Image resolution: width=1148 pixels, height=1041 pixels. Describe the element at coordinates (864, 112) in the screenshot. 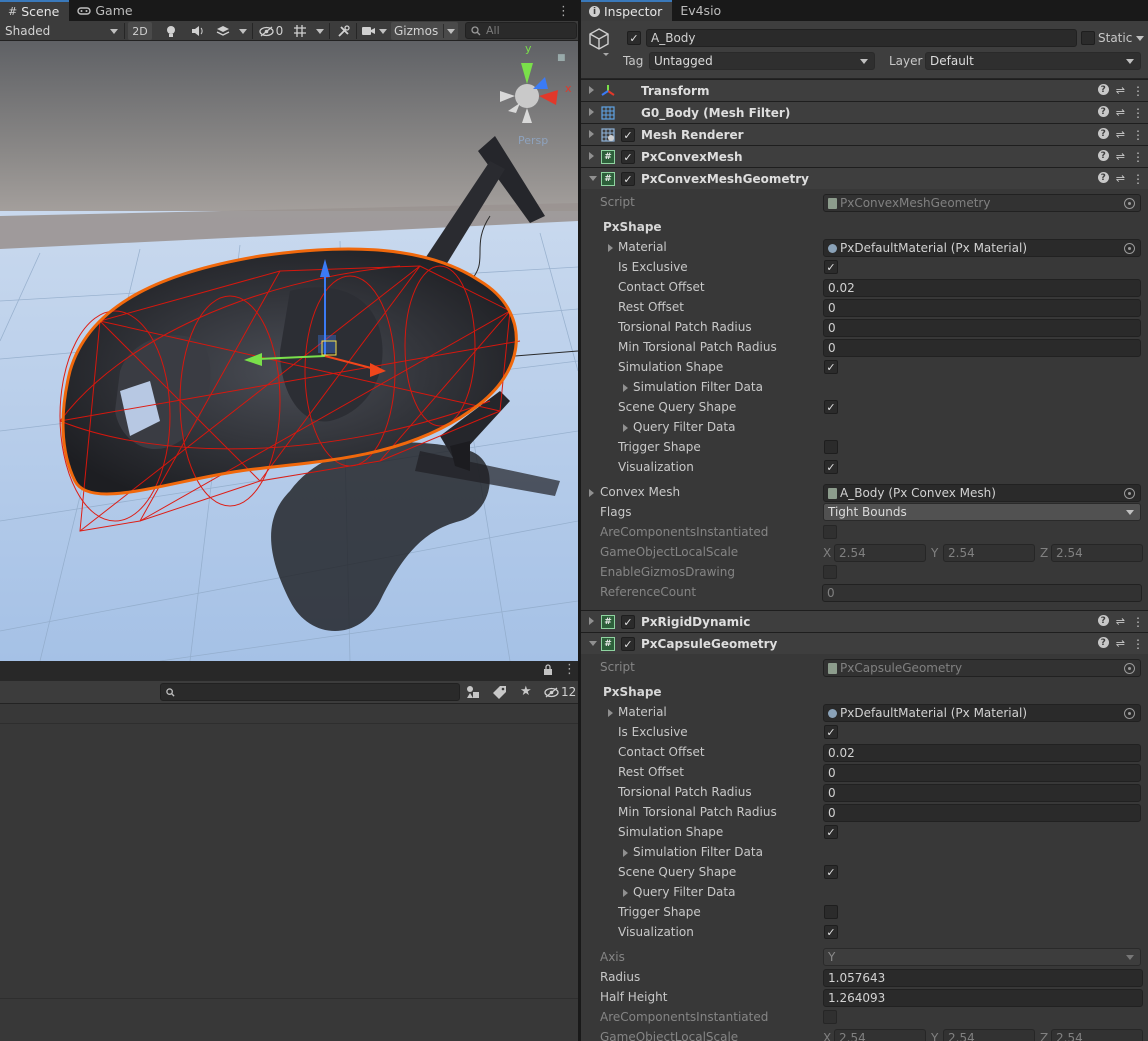

I see `component-mesh-filter: G0_Body (Mesh Filter) ? ⇌ ⋮` at that location.